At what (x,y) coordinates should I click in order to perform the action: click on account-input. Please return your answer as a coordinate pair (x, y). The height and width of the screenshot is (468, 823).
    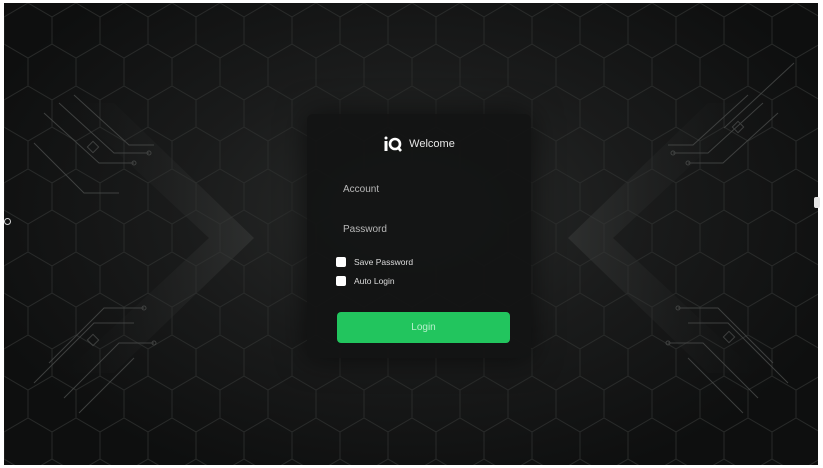
    Looking at the image, I should click on (419, 189).